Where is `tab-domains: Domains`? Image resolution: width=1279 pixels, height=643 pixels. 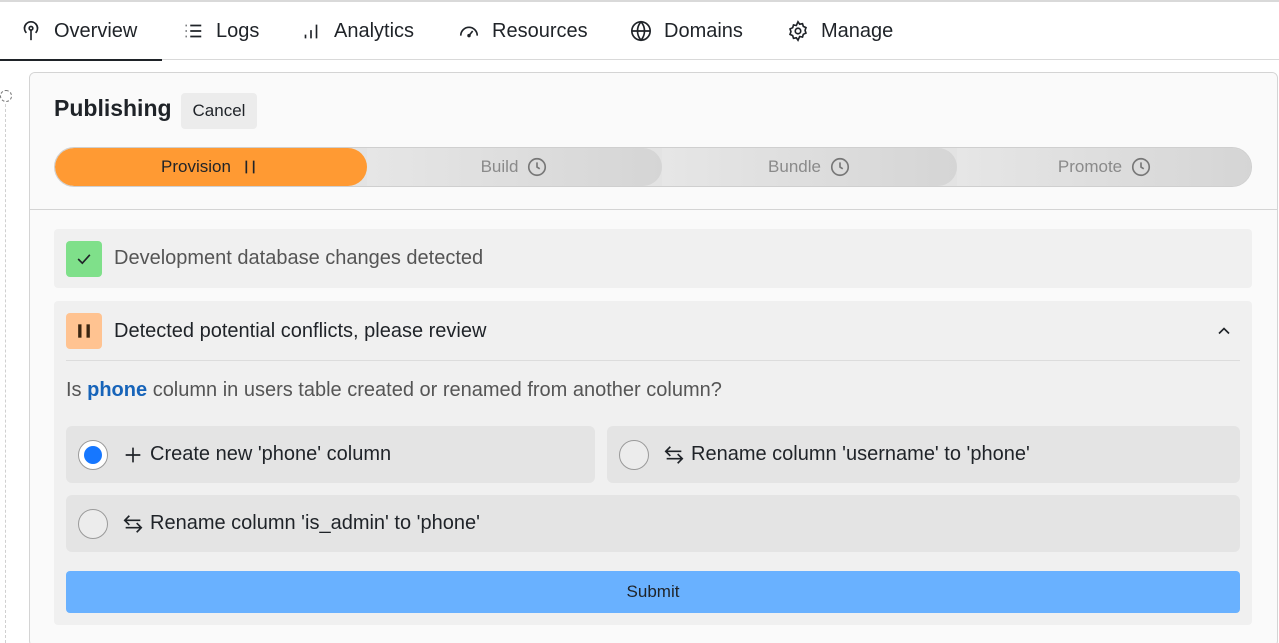 tab-domains: Domains is located at coordinates (686, 31).